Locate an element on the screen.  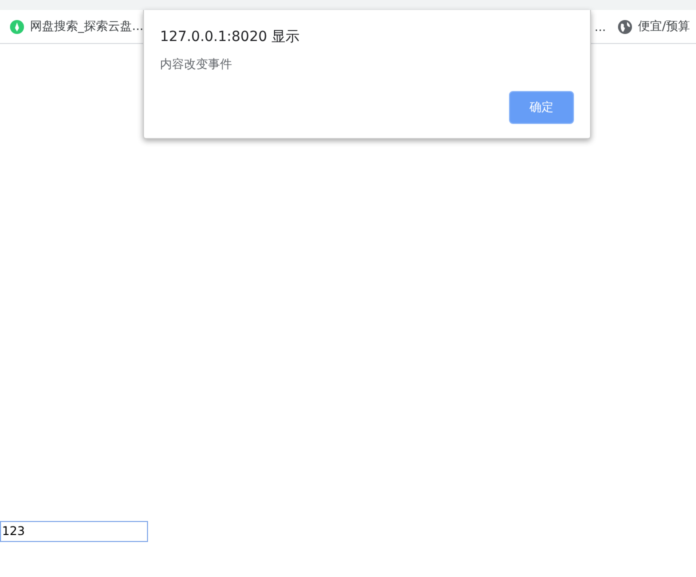
compass-icon is located at coordinates (17, 27).